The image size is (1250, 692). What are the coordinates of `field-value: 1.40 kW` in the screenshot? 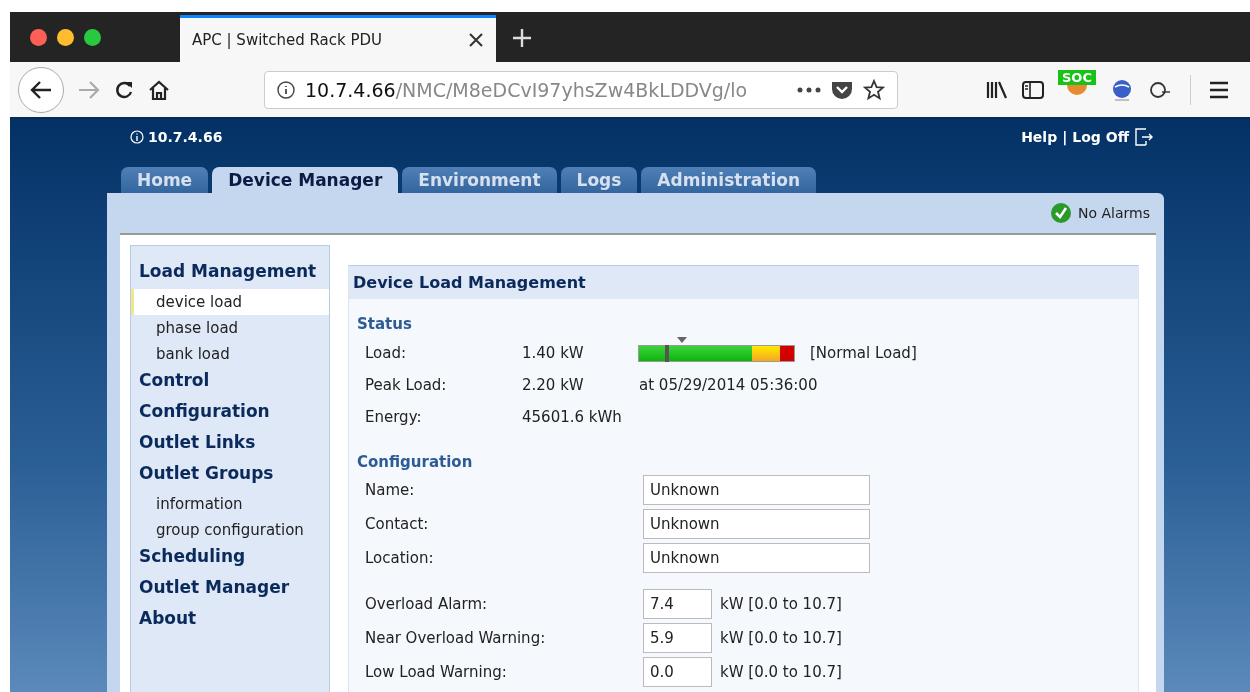 It's located at (553, 353).